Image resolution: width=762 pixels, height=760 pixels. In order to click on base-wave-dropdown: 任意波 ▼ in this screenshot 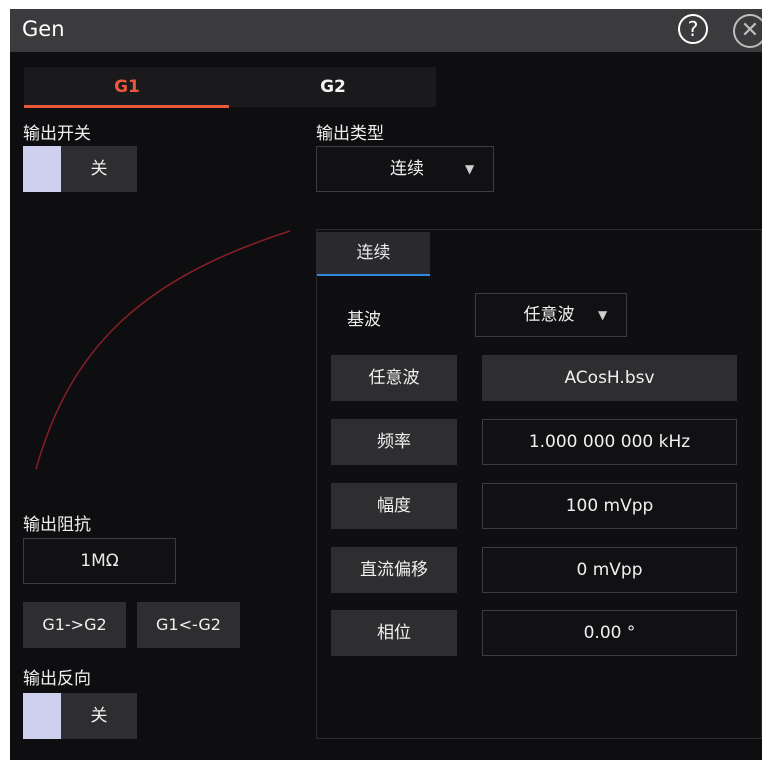, I will do `click(551, 315)`.